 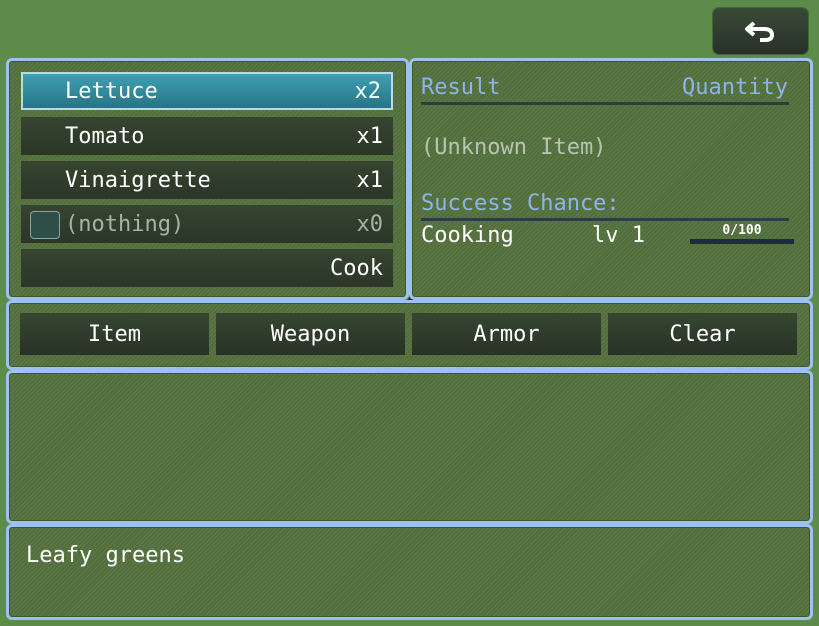 I want to click on exp-gauge-text: 0/100, so click(x=742, y=230).